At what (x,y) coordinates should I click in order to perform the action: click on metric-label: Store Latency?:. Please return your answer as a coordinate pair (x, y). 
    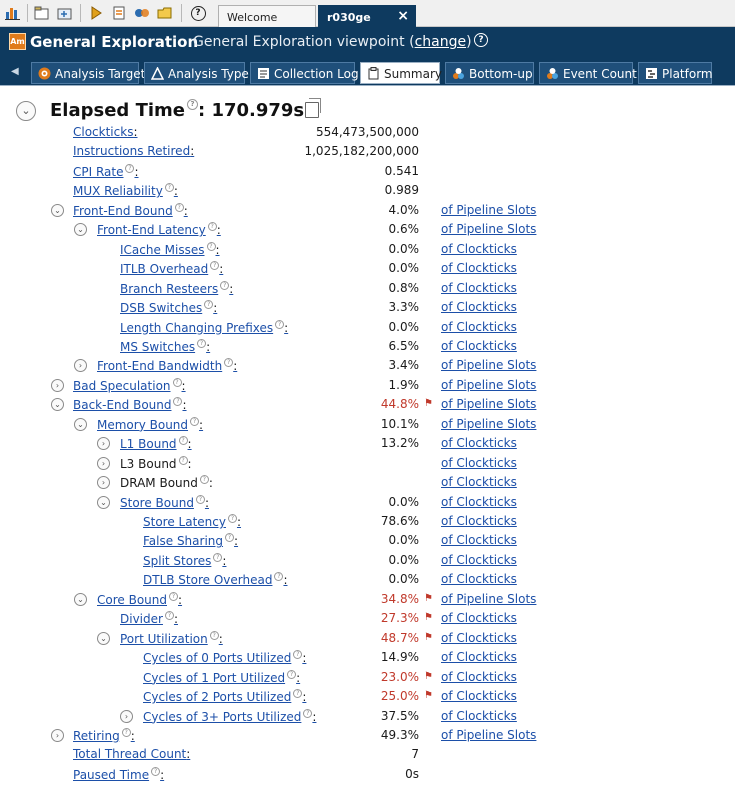
    Looking at the image, I should click on (192, 521).